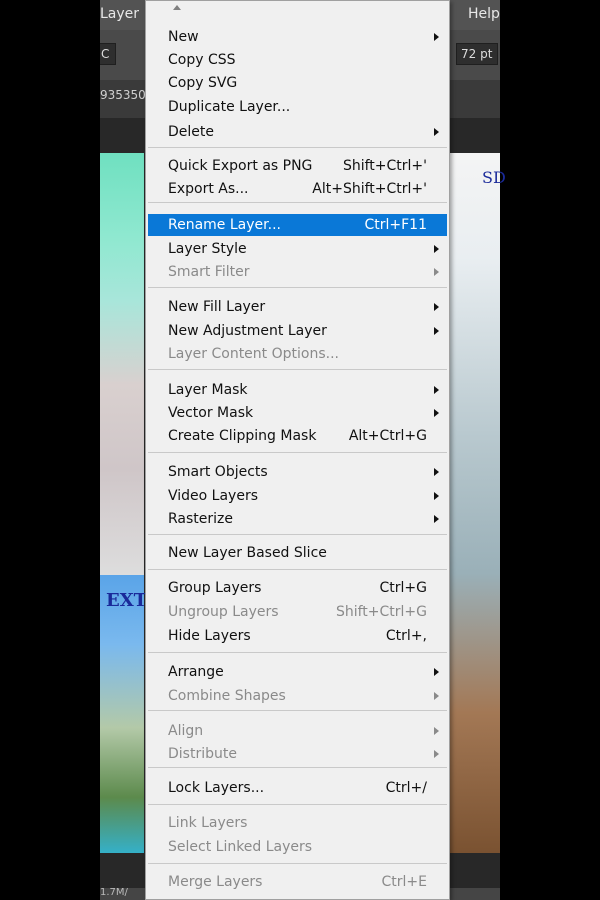  I want to click on menu-item-shortcut: Ctrl+,, so click(406, 636).